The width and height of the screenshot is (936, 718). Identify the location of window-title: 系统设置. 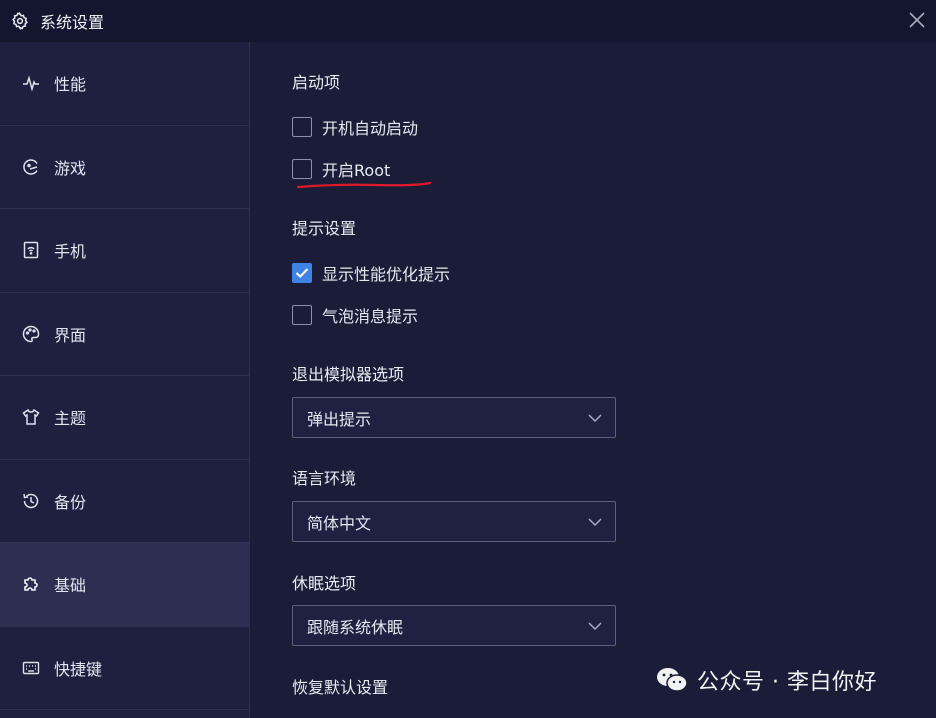
(72, 22).